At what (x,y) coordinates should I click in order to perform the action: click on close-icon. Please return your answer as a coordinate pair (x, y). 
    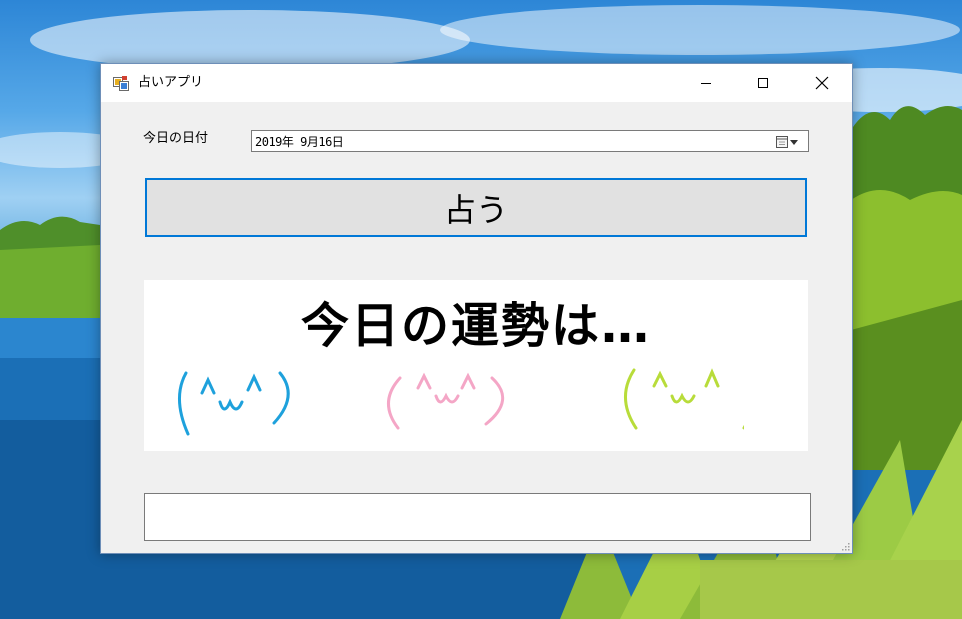
    Looking at the image, I should click on (822, 83).